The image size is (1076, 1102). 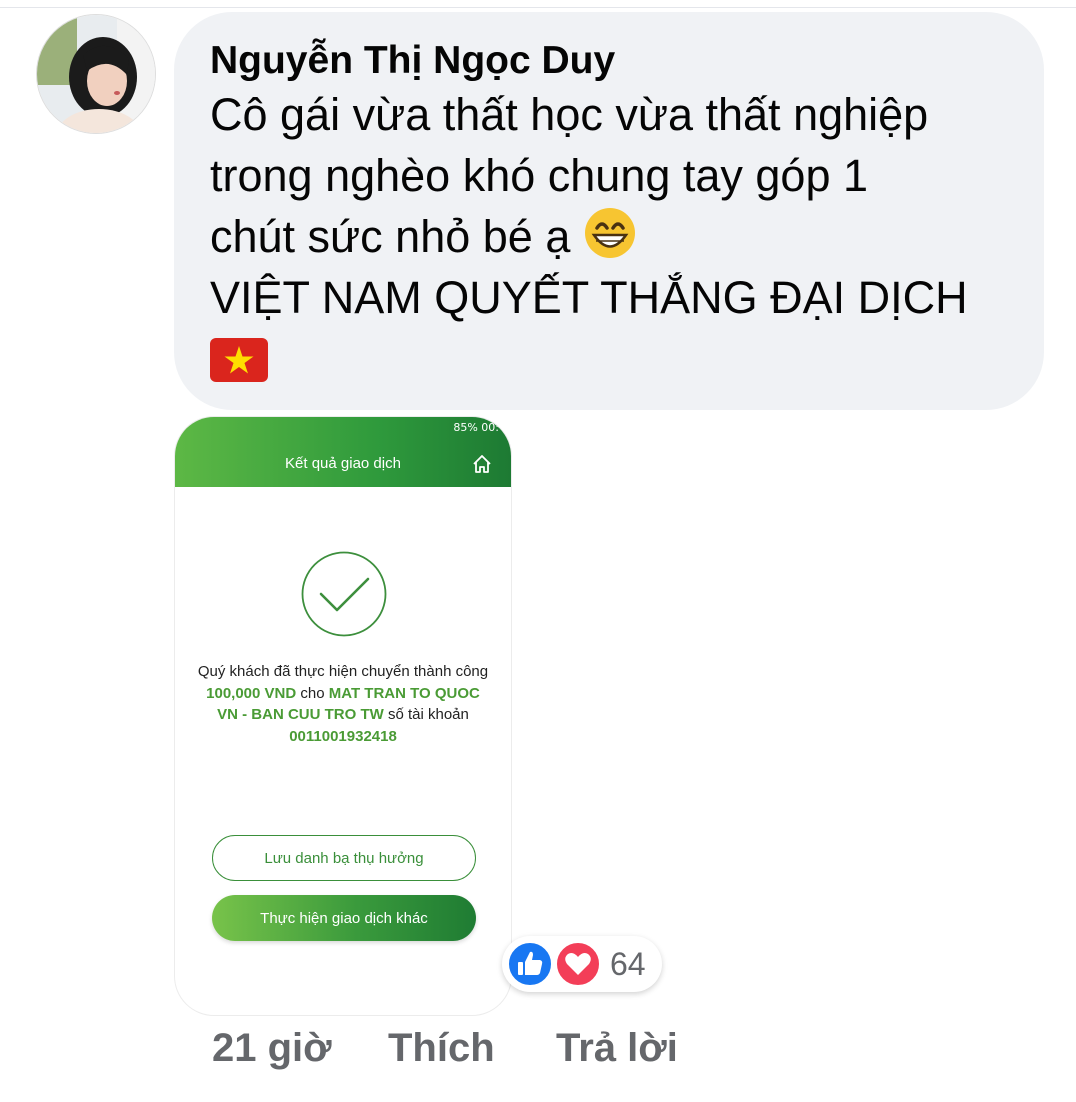 What do you see at coordinates (239, 360) in the screenshot?
I see `vietnam-flag-icon` at bounding box center [239, 360].